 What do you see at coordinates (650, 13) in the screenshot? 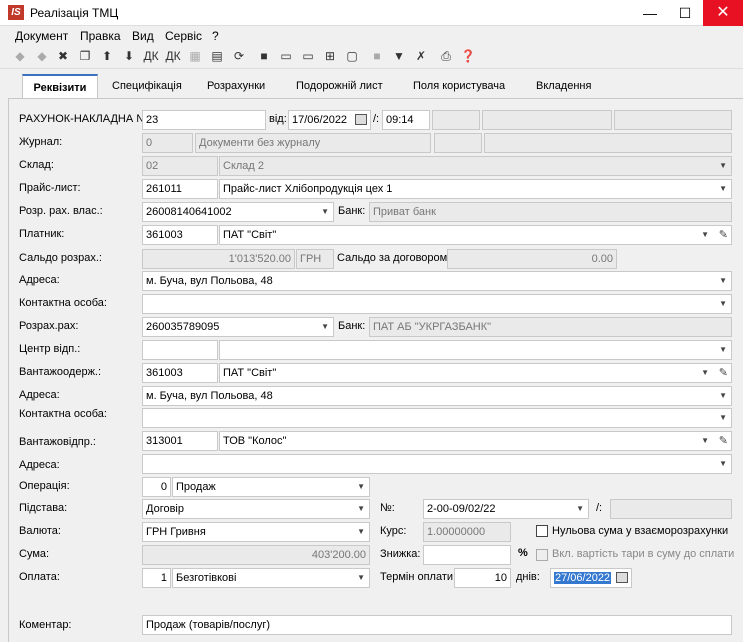
I see `minimize-icon: —` at bounding box center [650, 13].